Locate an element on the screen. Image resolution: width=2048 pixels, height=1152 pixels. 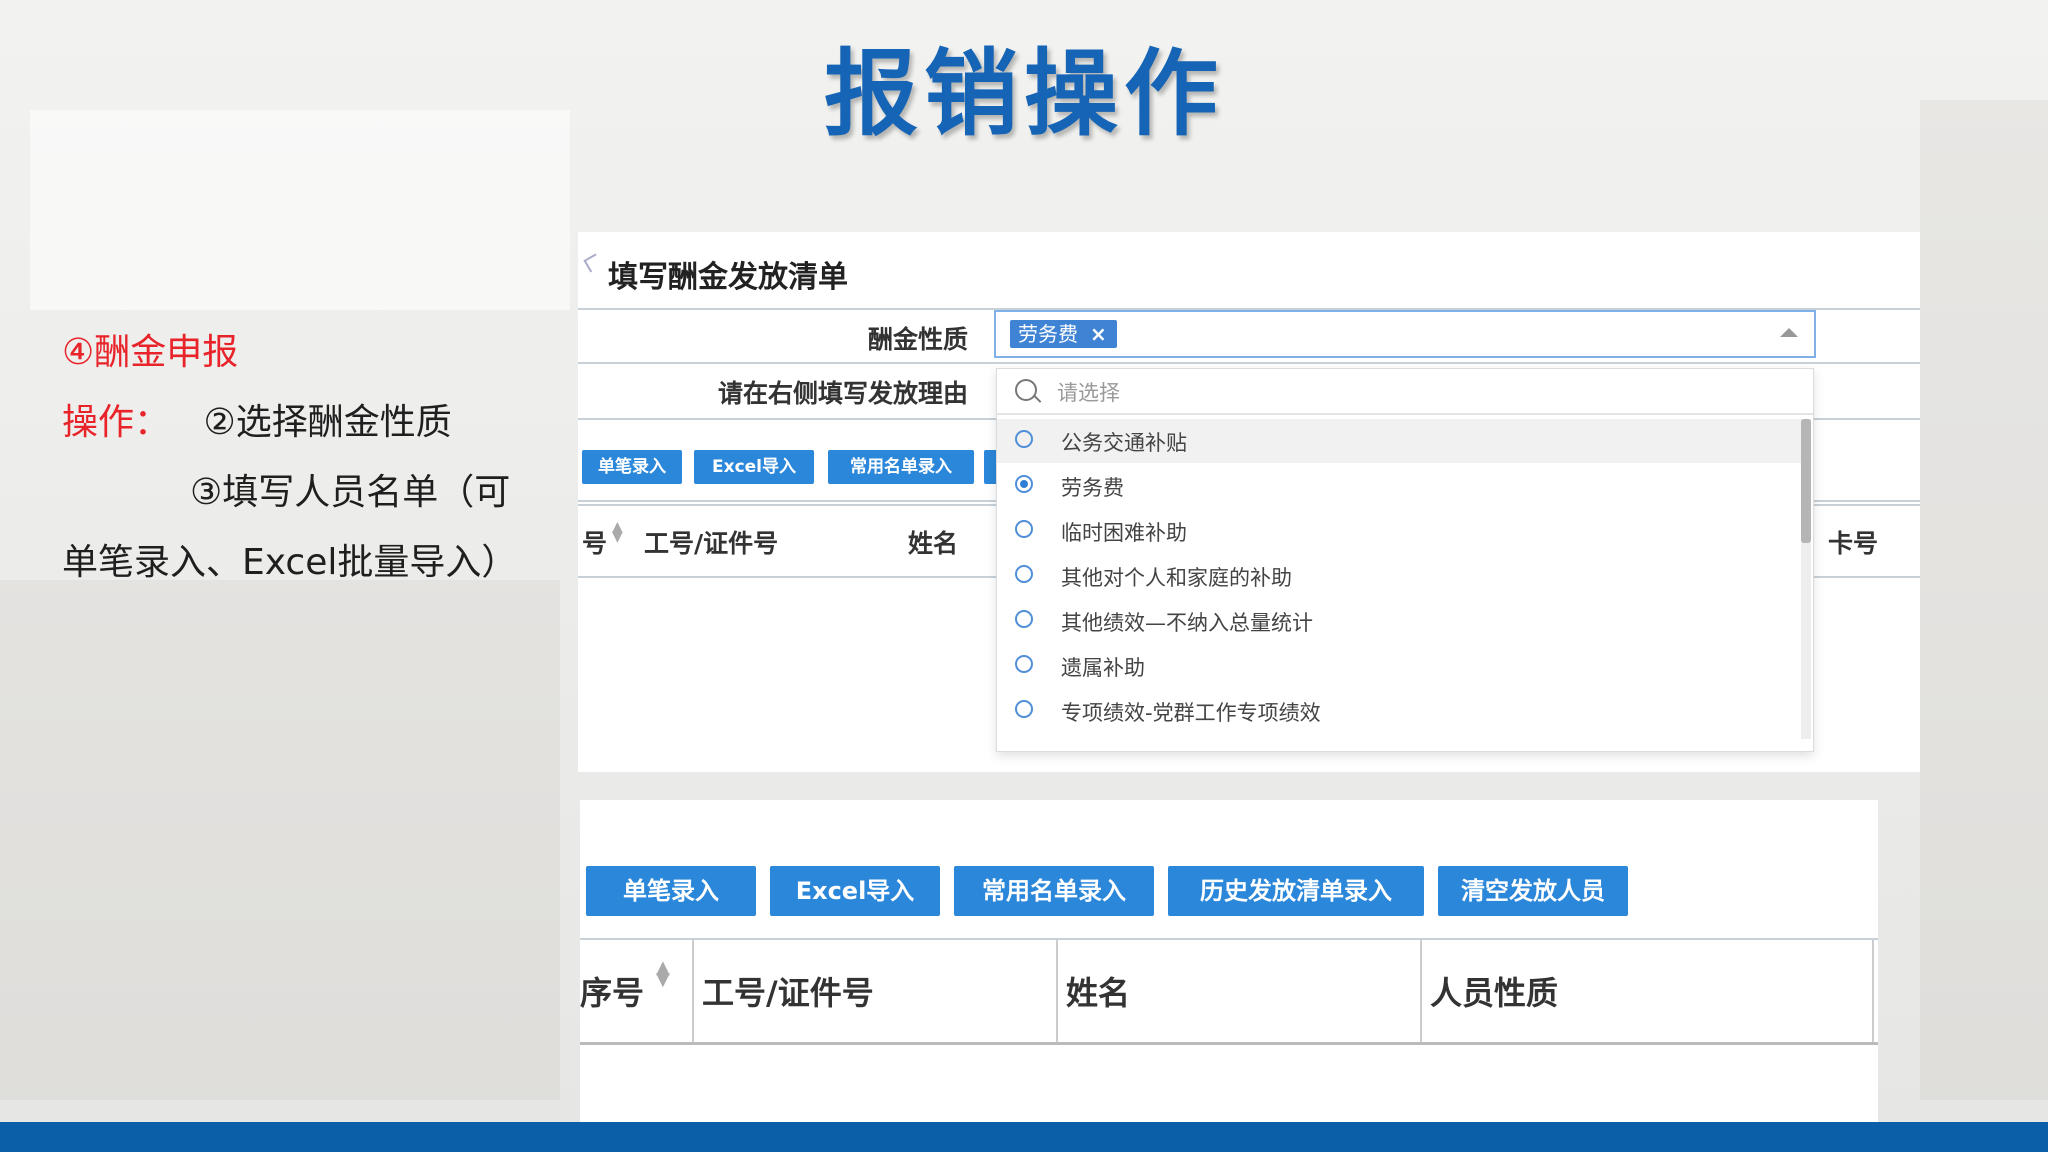
step-heading: ④酬金申报 is located at coordinates (150, 352).